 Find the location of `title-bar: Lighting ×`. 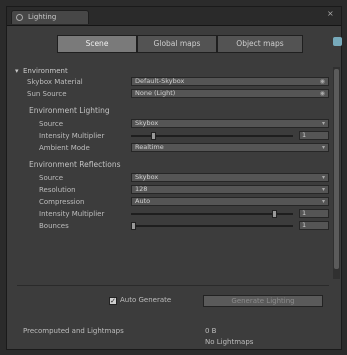

title-bar: Lighting × is located at coordinates (174, 16).